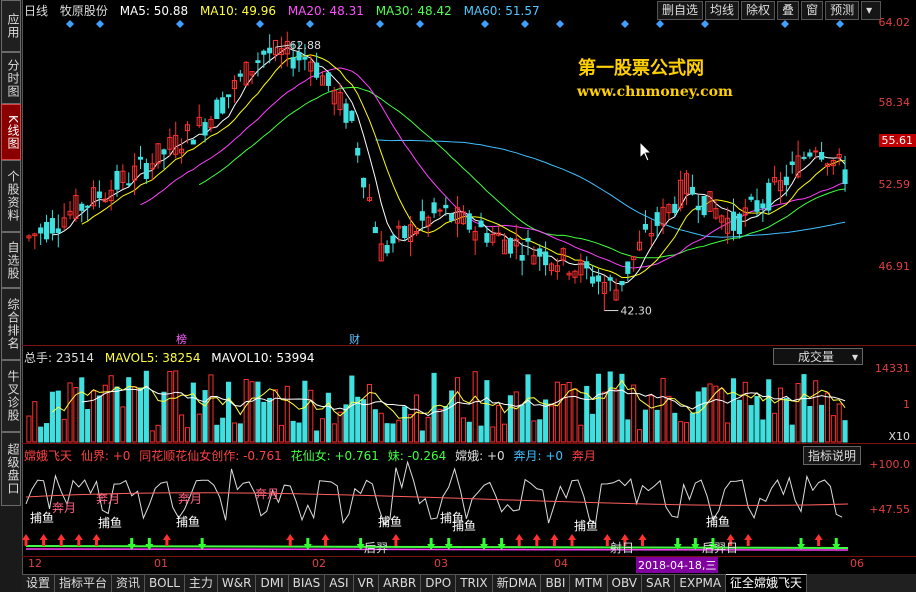 The height and width of the screenshot is (592, 916). What do you see at coordinates (894, 266) in the screenshot?
I see `price-tick-4: 46.91` at bounding box center [894, 266].